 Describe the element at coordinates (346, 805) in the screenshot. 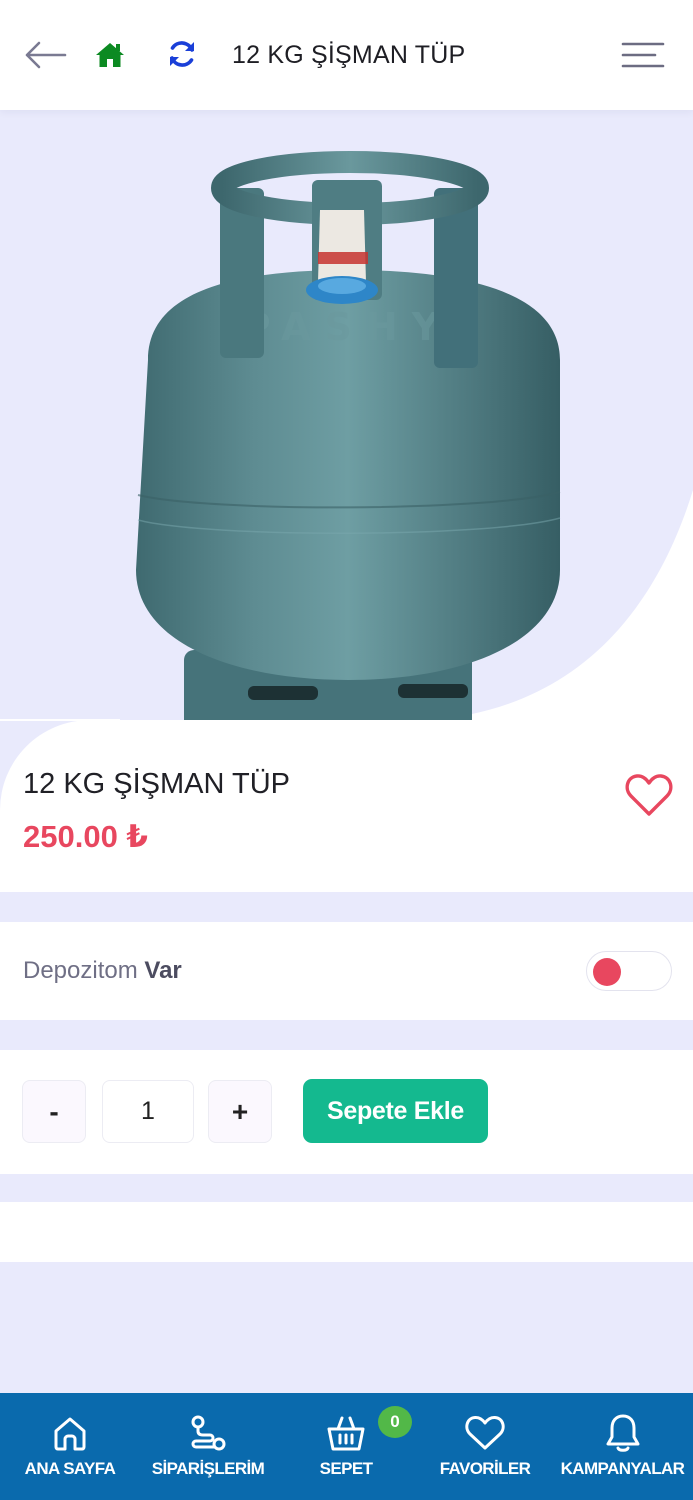

I see `product-info-card: 12 KG ŞİŞMAN TÜP 250.00 ₺` at that location.